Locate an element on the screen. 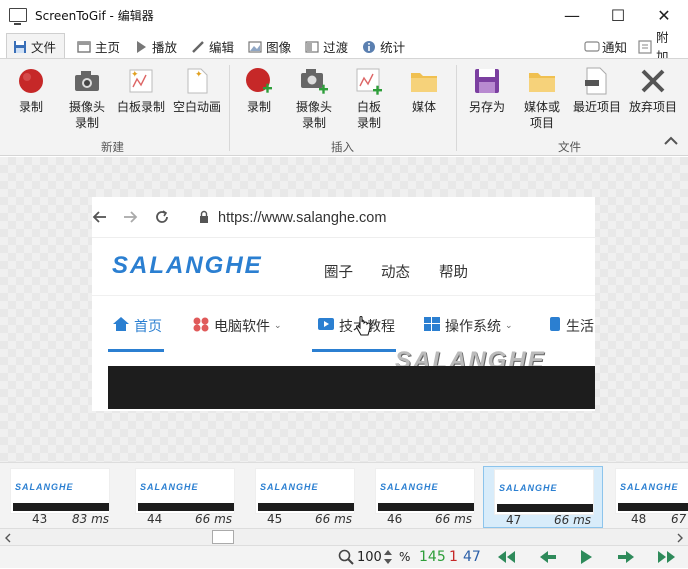 This screenshot has width=688, height=569. frame-number: 47 is located at coordinates (514, 520).